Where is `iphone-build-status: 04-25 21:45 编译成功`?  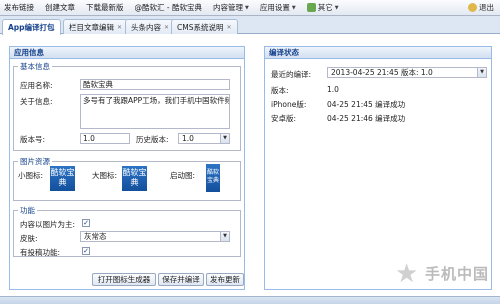 iphone-build-status: 04-25 21:45 编译成功 is located at coordinates (366, 104).